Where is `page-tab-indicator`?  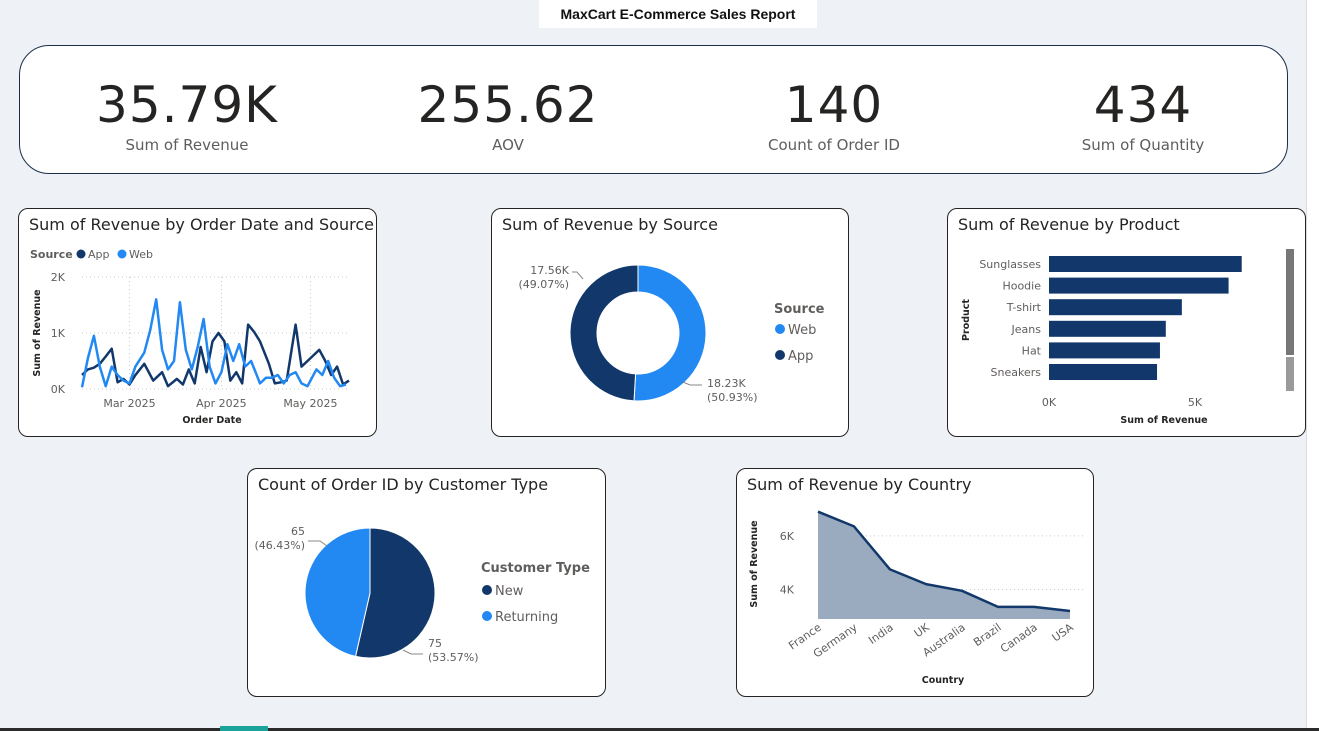
page-tab-indicator is located at coordinates (244, 728).